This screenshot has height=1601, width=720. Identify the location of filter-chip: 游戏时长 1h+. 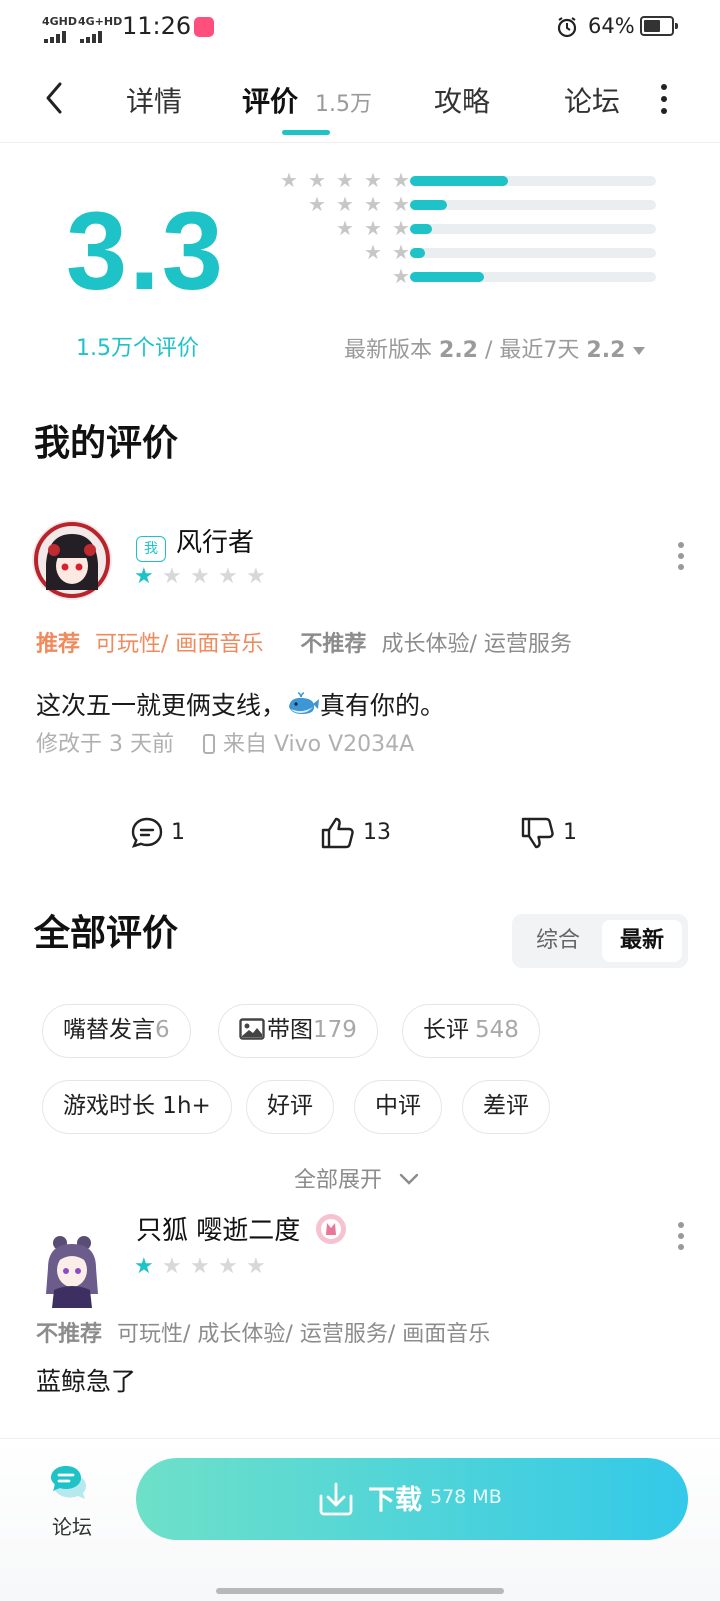
(137, 1107).